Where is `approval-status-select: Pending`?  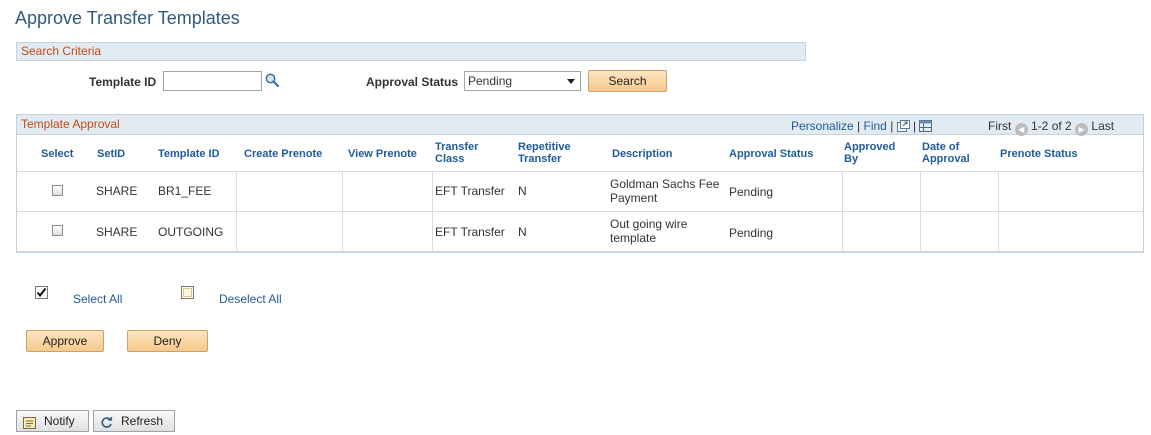
approval-status-select: Pending is located at coordinates (522, 81).